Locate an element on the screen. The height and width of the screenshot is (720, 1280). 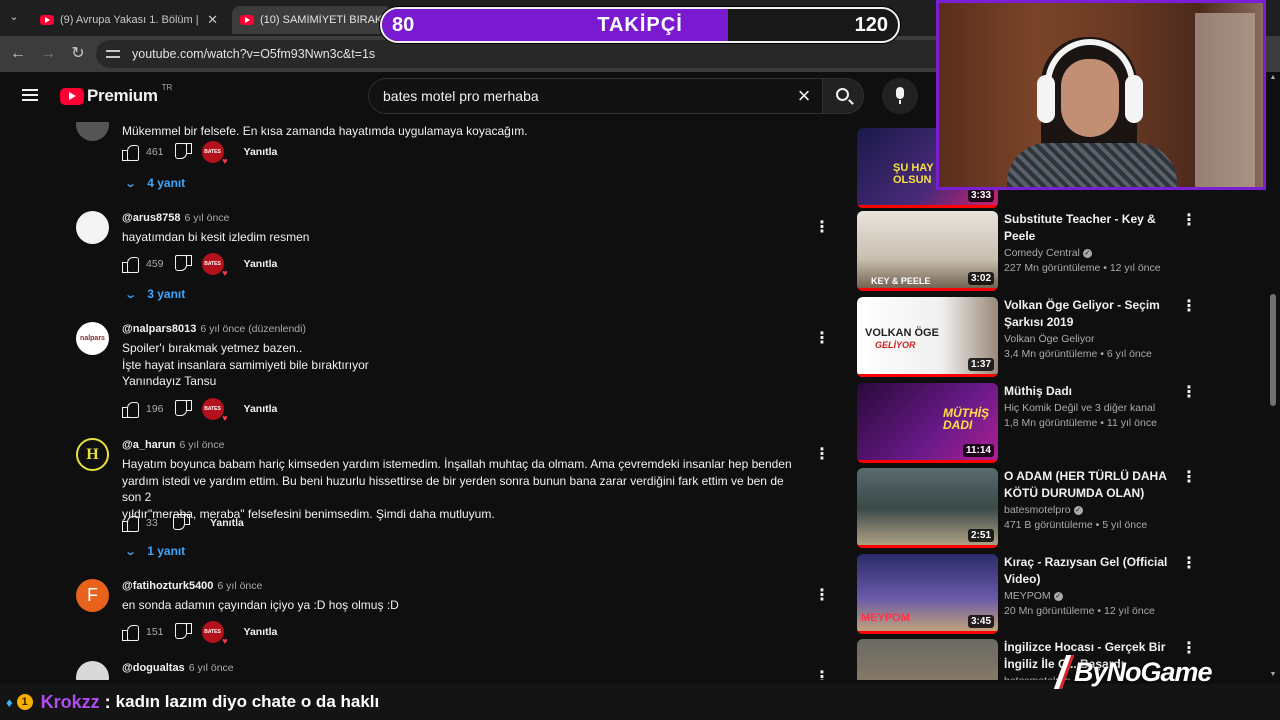
reload-icon: ↻ is located at coordinates (78, 54).